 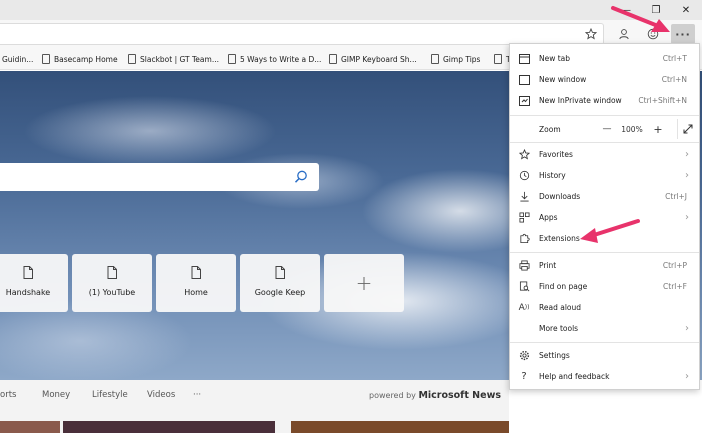 I want to click on title-bar: — ❐ ✕, so click(x=351, y=10).